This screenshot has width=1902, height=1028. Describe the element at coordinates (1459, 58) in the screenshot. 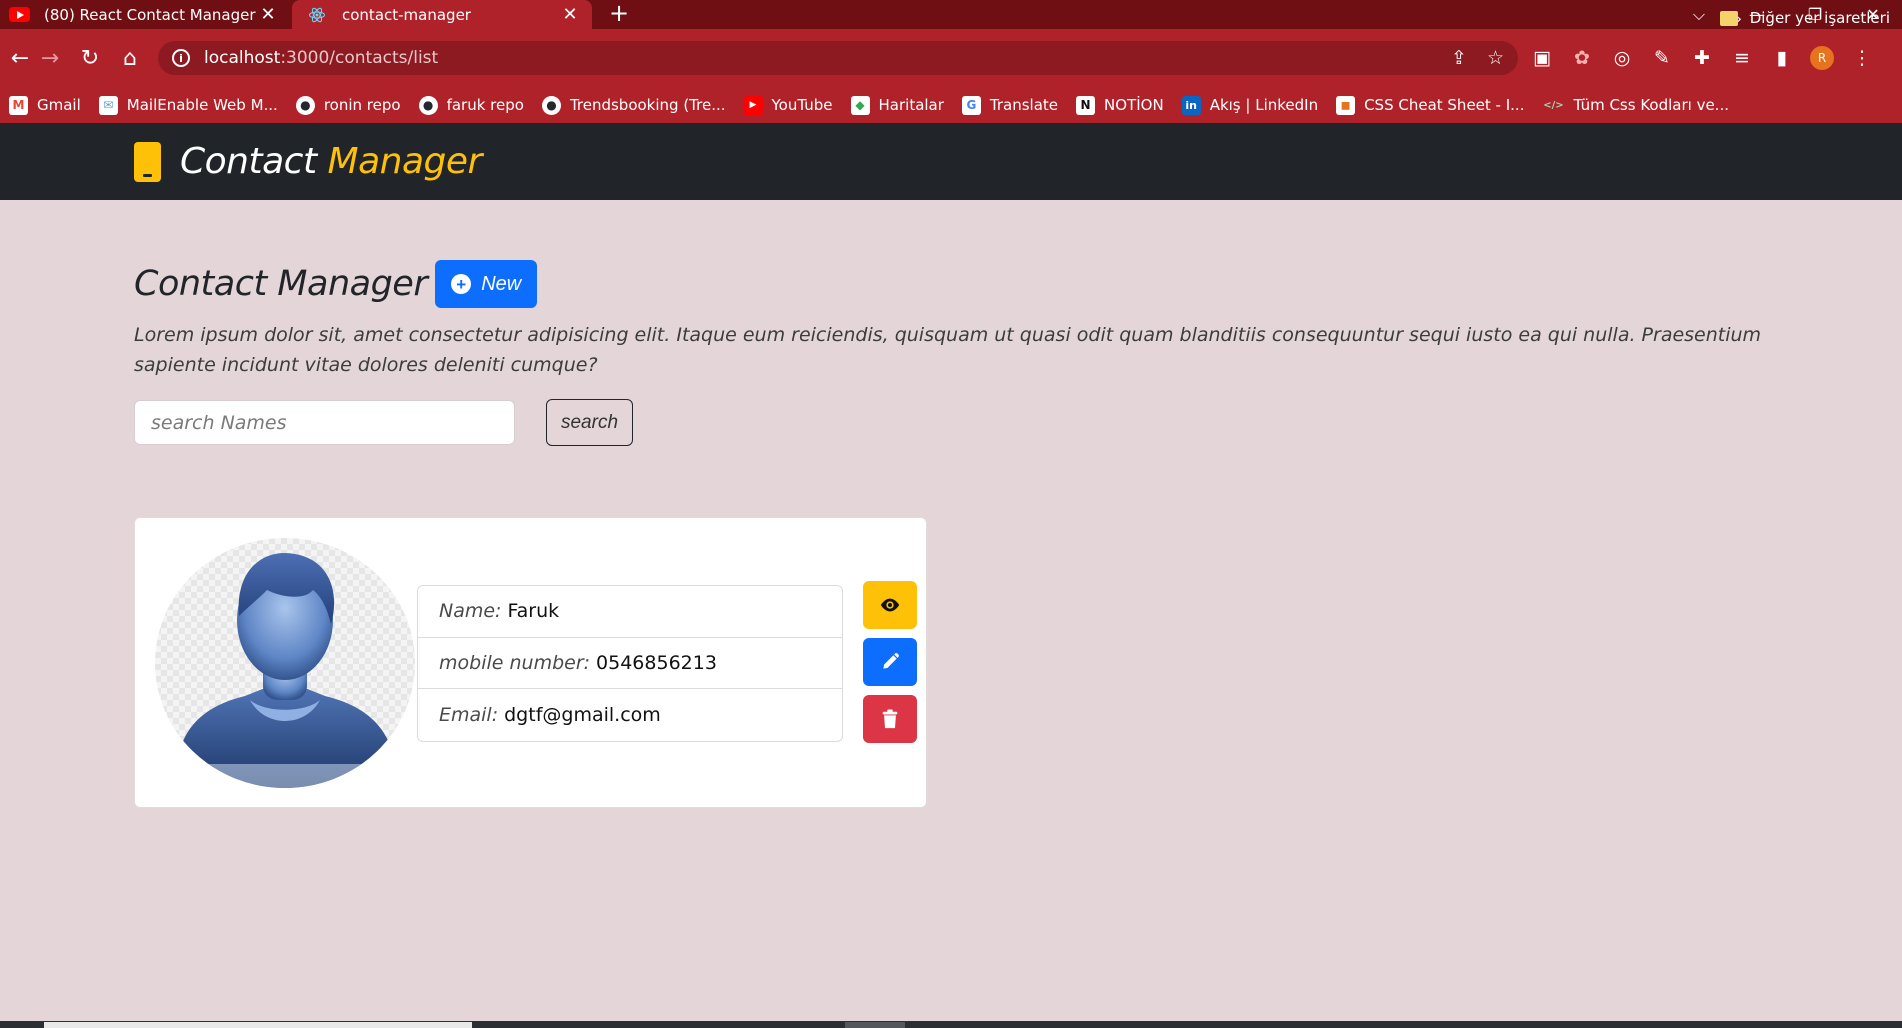

I see `share-icon: ⇪` at that location.